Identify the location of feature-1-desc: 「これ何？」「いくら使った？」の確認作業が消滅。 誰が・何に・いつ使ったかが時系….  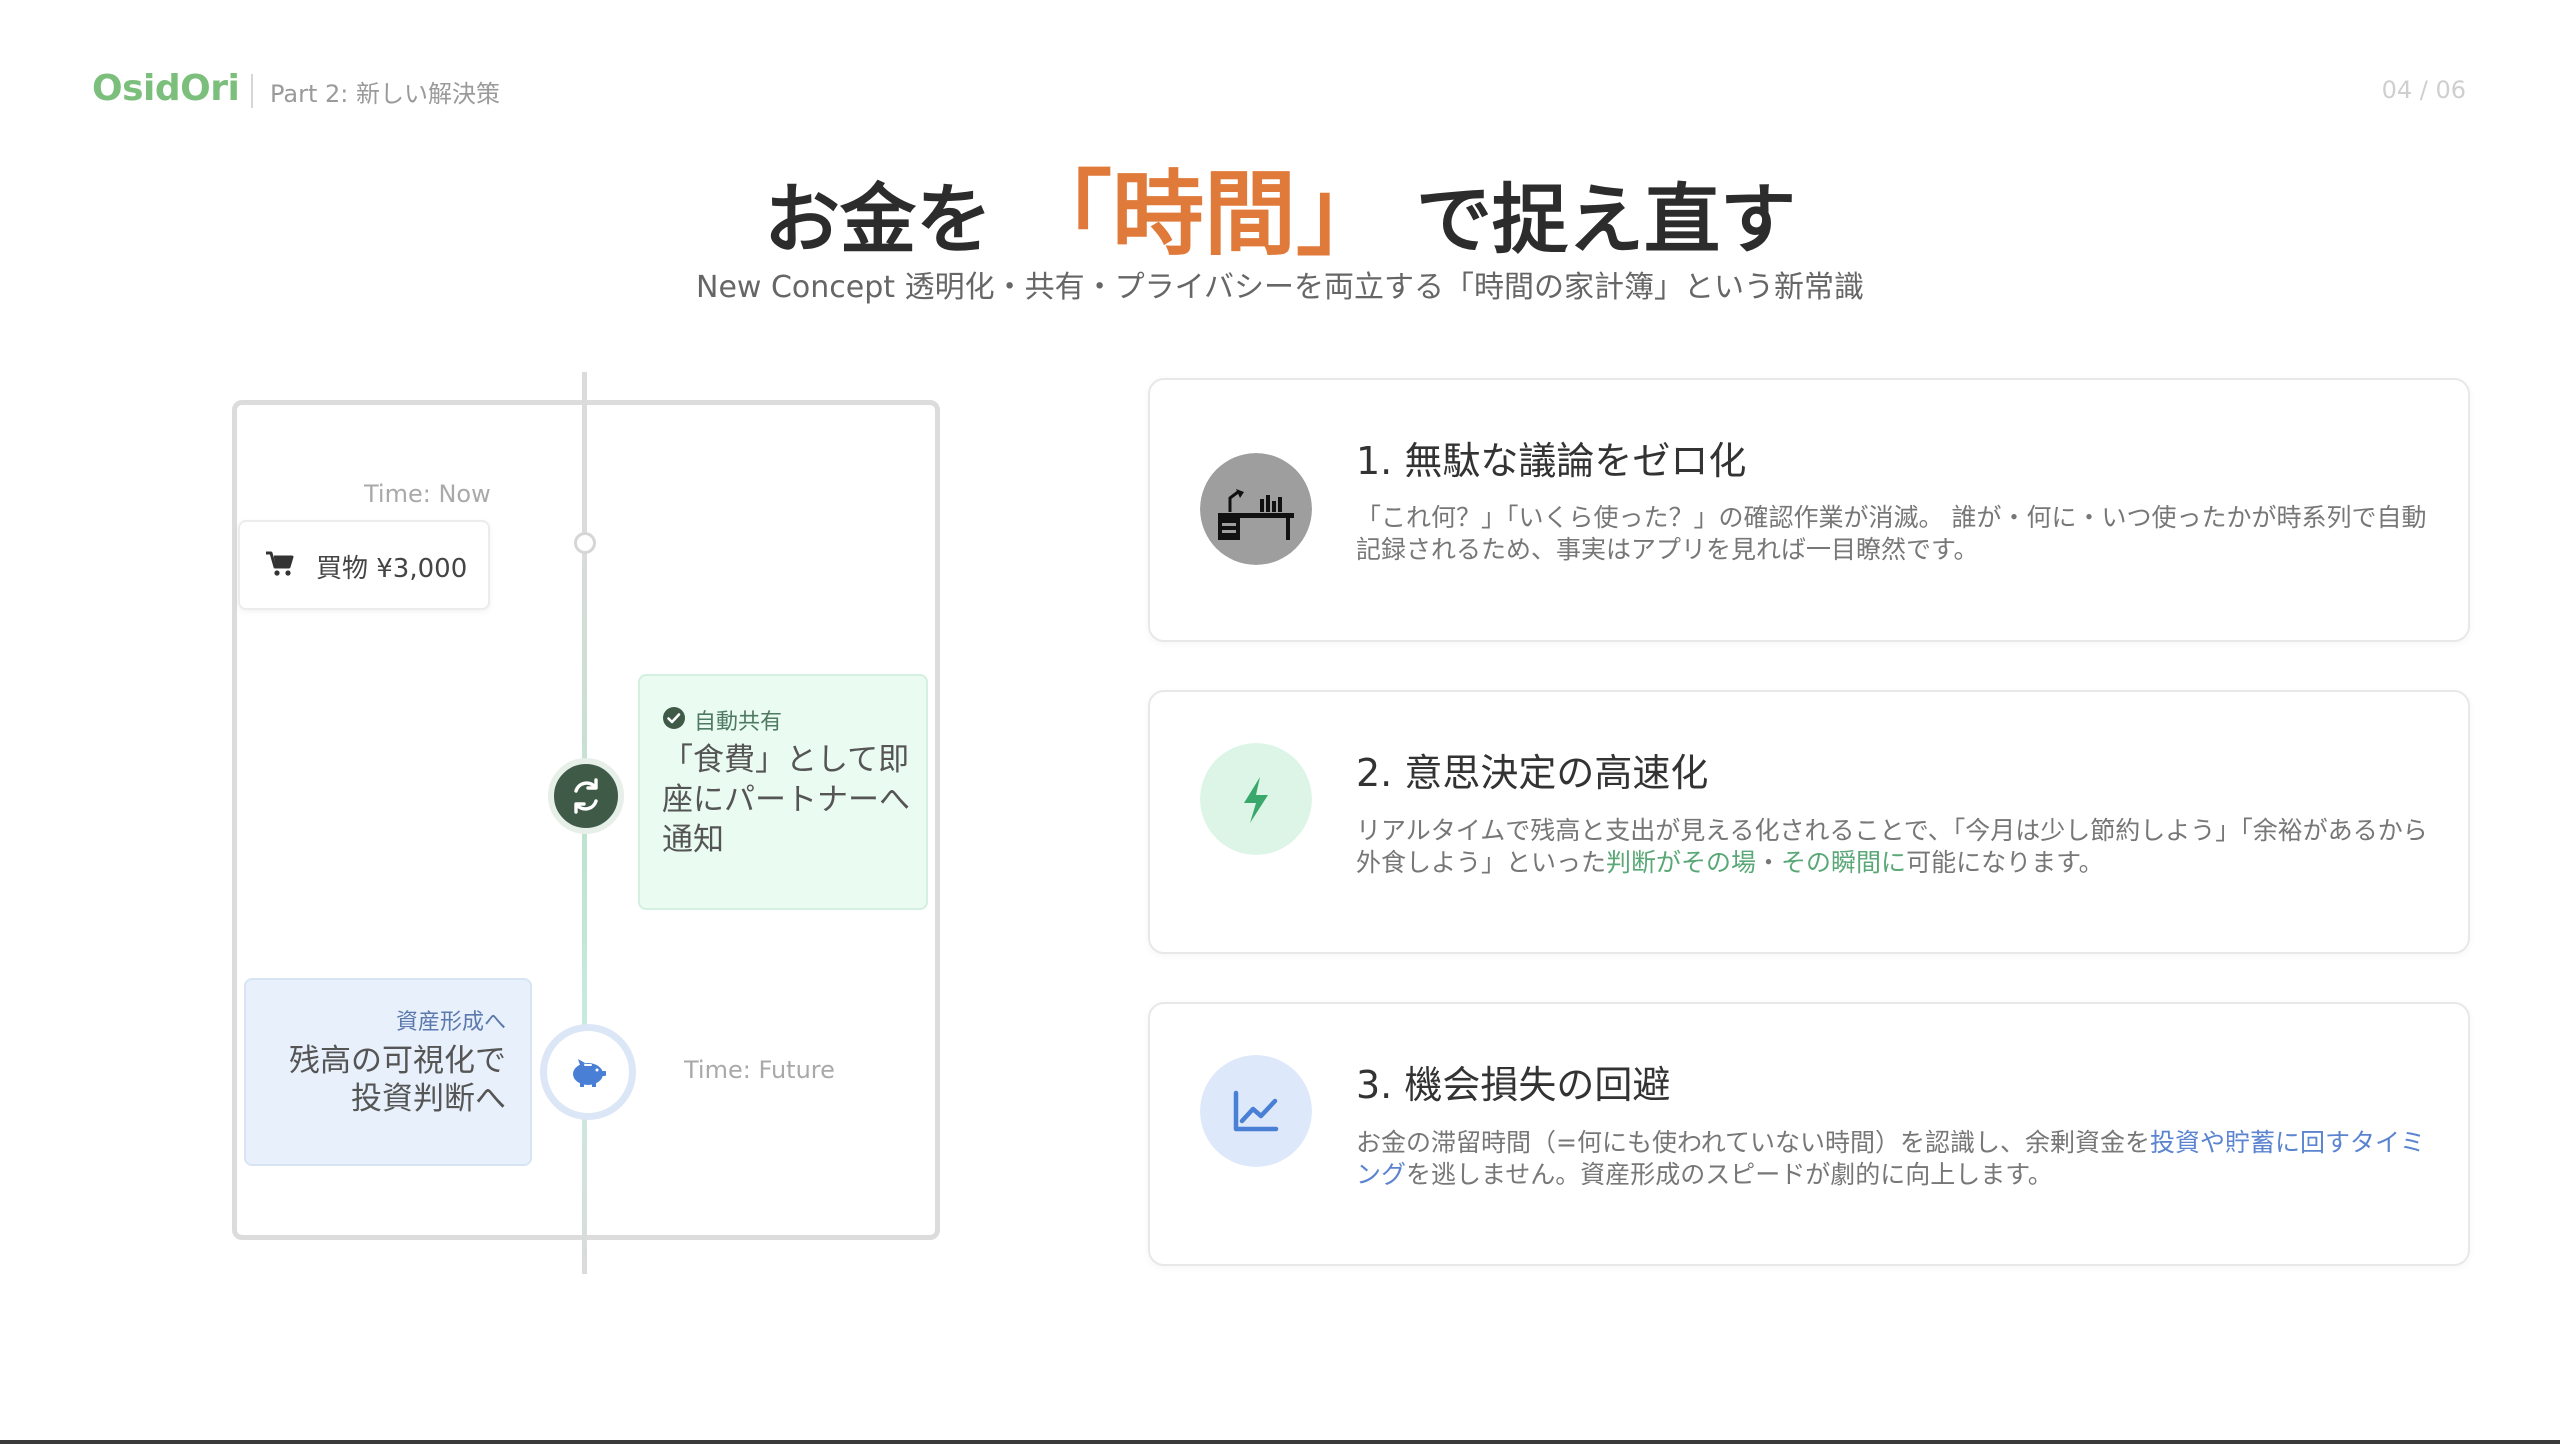
(1891, 533).